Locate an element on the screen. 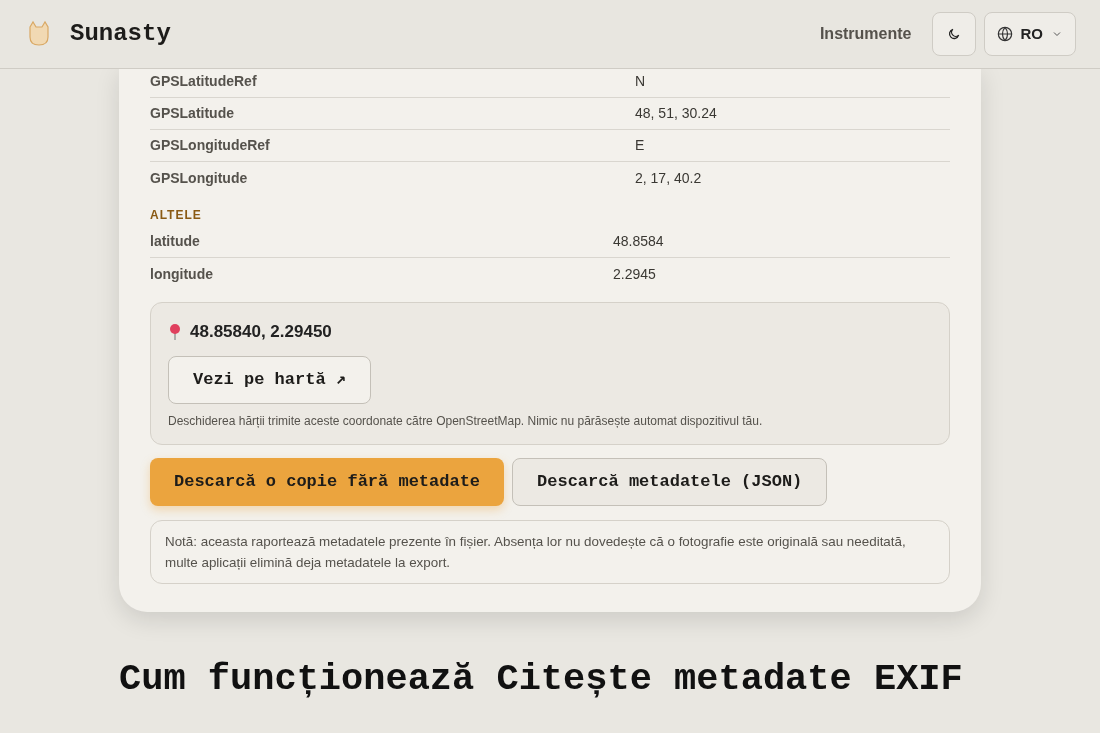  metadata-value: 48, 51, 30.24 is located at coordinates (676, 113).